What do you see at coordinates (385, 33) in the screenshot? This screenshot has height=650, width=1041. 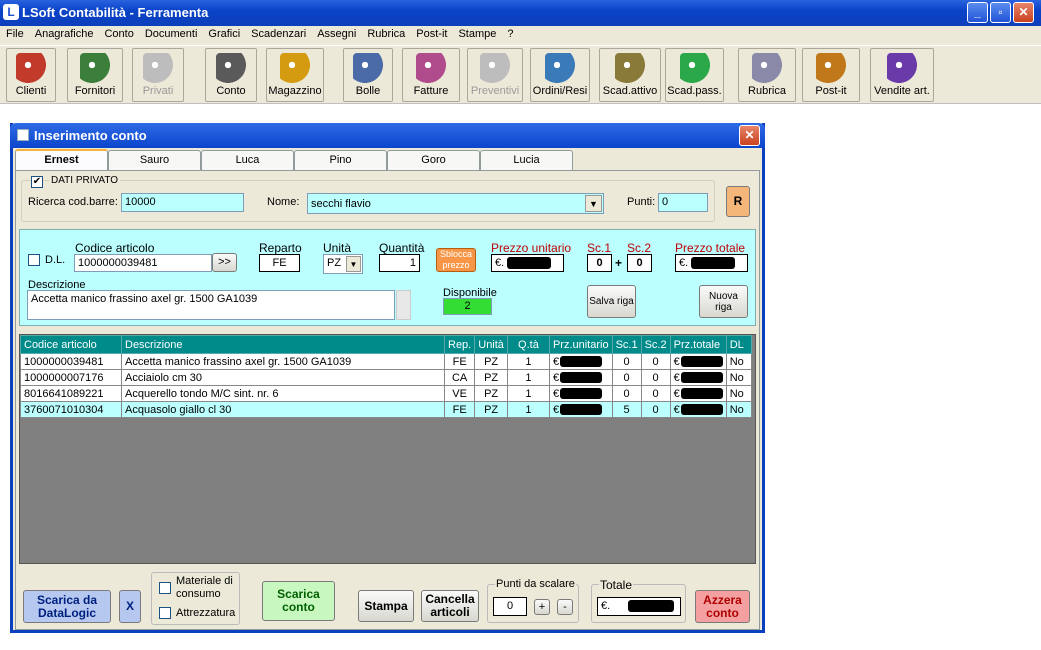 I see `menu-rubrica: Rubrica` at bounding box center [385, 33].